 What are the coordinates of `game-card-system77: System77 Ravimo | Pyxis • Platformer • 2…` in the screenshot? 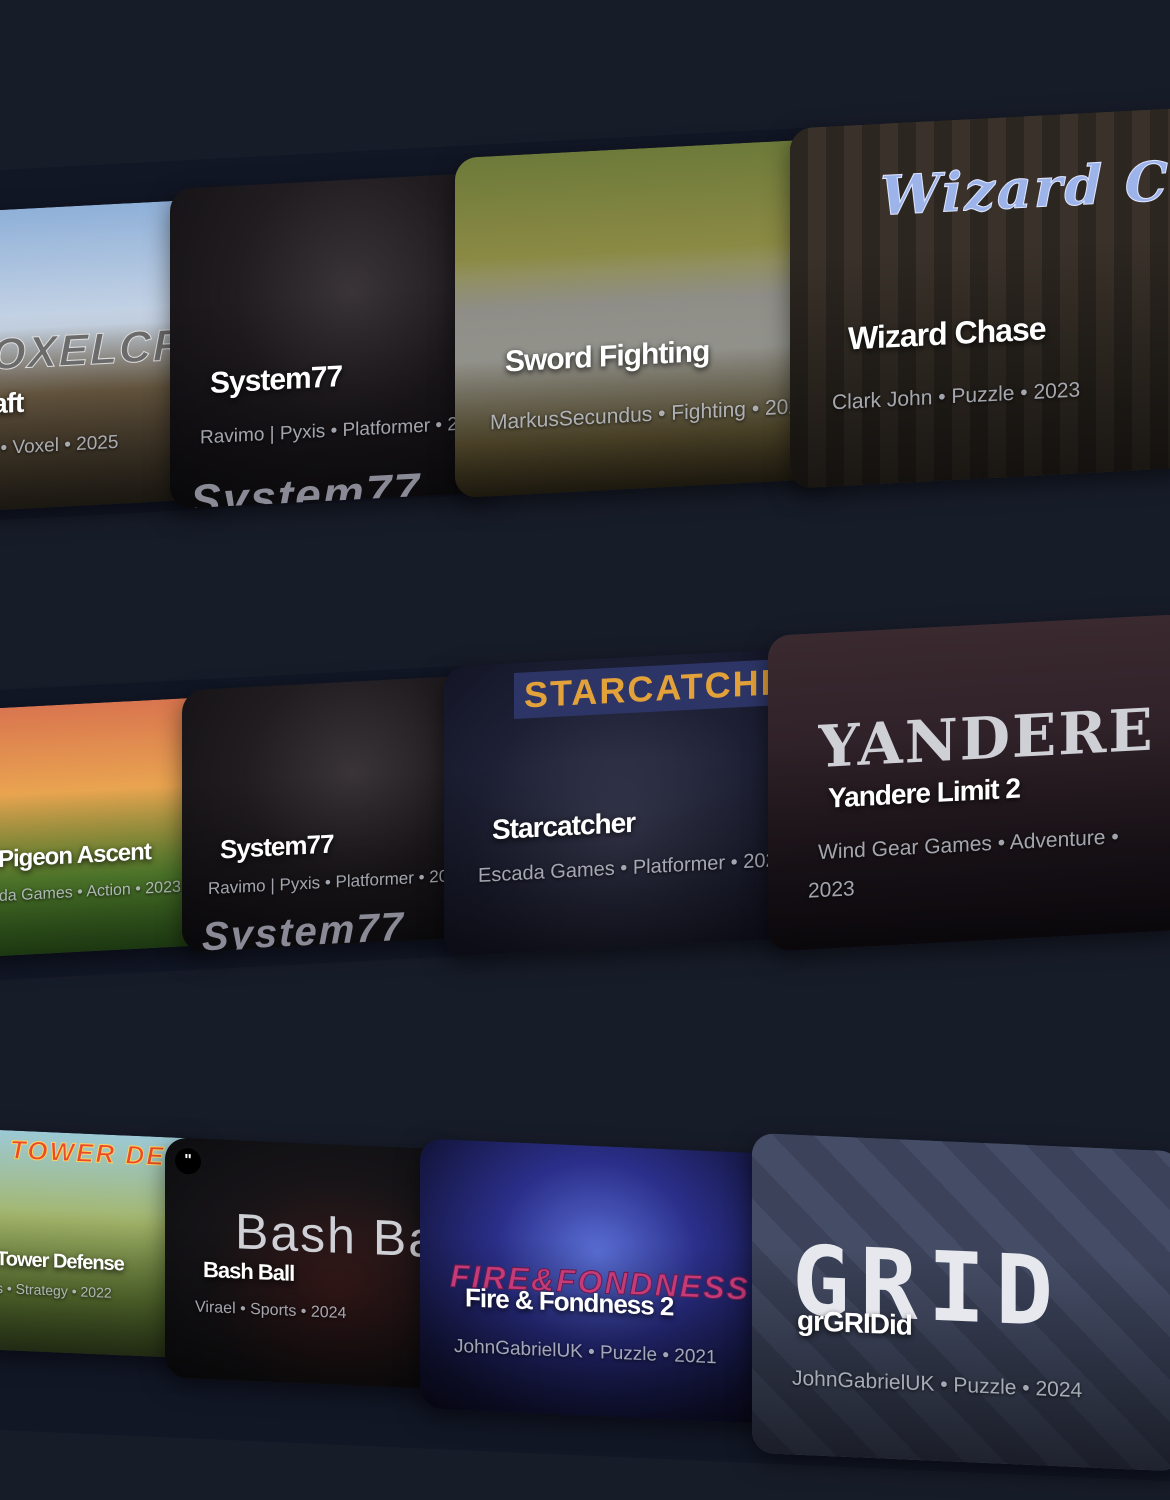 It's located at (335, 340).